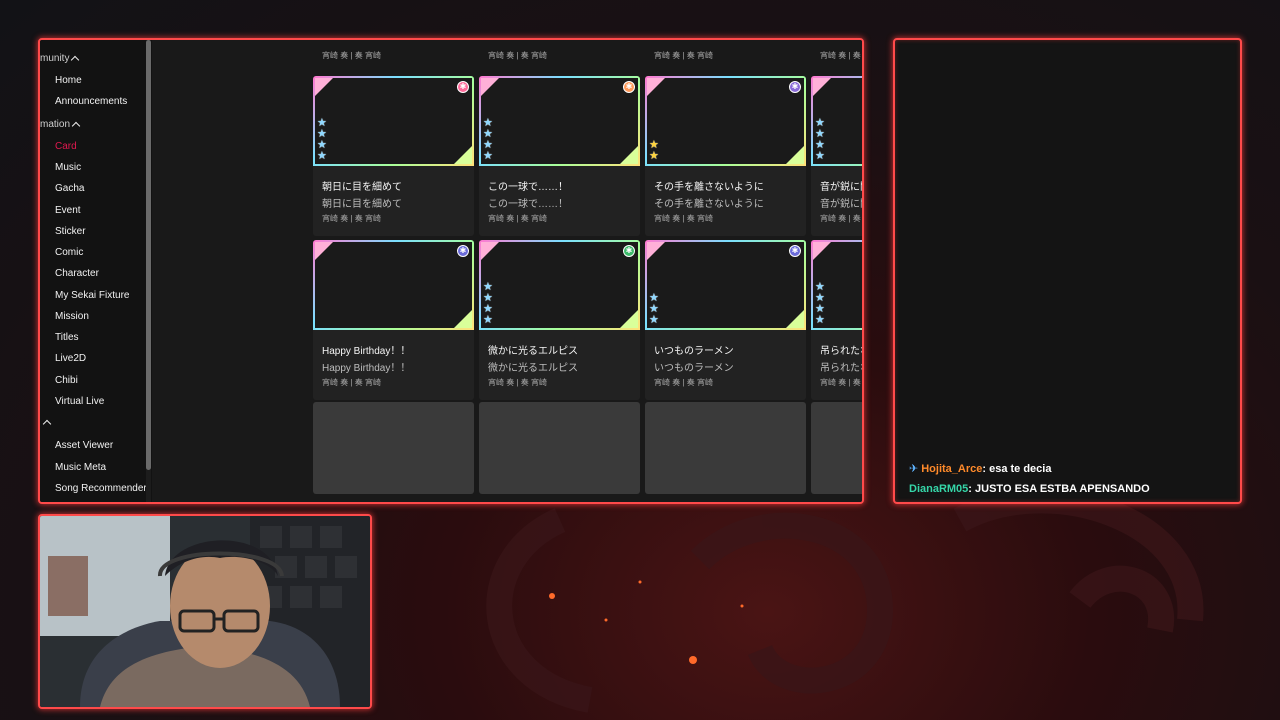  Describe the element at coordinates (60, 125) in the screenshot. I see `sidebar-section-information: mation` at that location.